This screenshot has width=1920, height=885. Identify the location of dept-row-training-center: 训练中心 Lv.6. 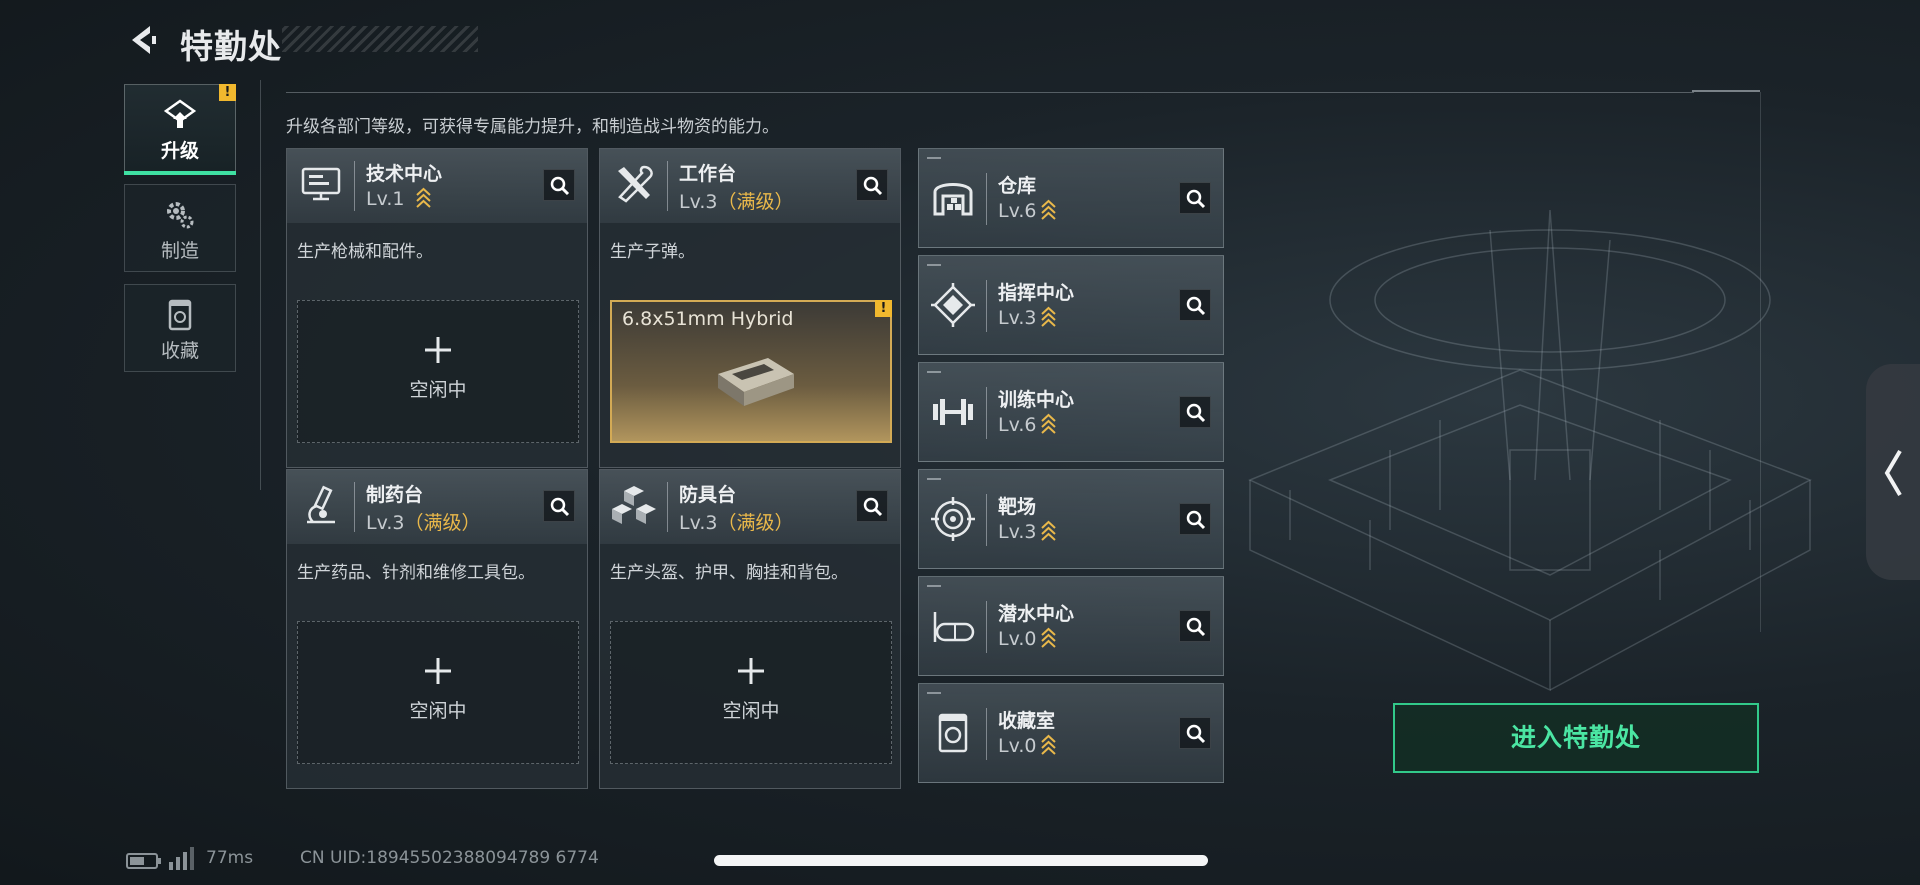
(1071, 412).